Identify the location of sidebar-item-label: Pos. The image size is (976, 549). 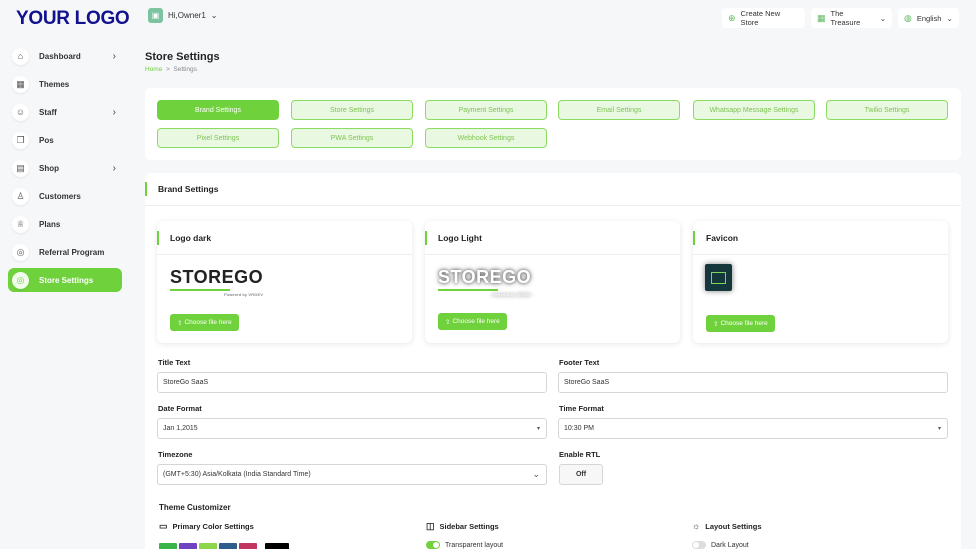
(46, 140).